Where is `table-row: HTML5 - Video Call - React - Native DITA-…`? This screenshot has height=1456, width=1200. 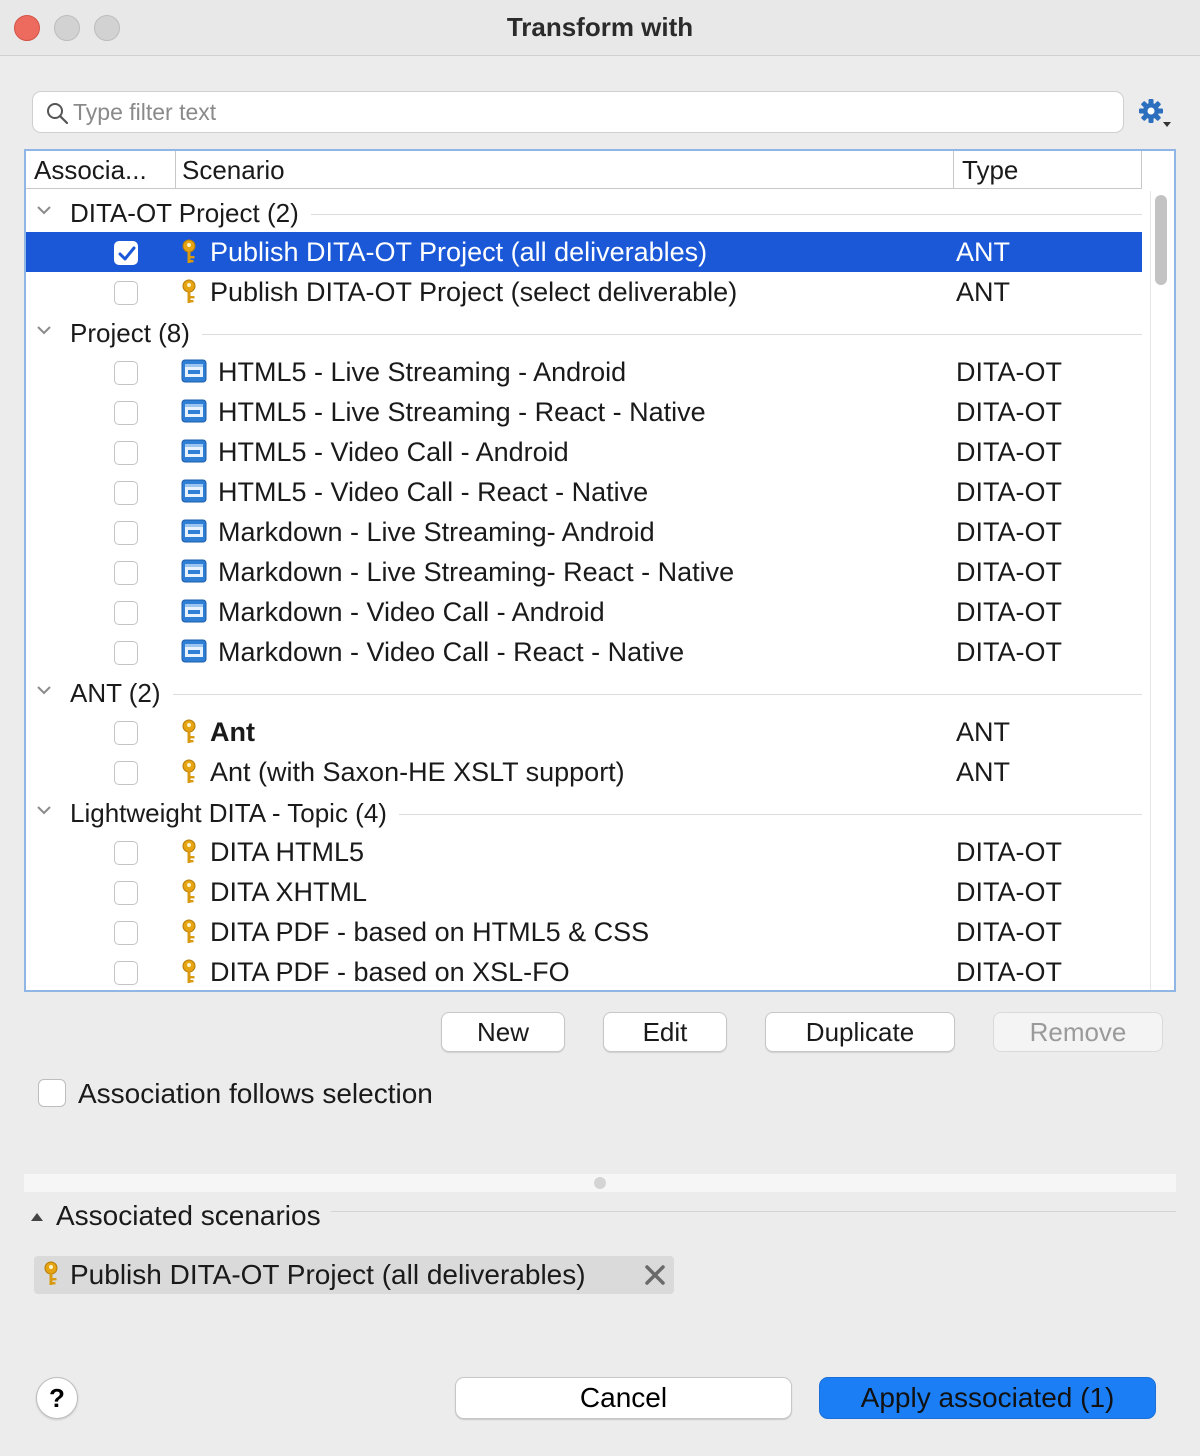
table-row: HTML5 - Video Call - React - Native DITA-… is located at coordinates (584, 492).